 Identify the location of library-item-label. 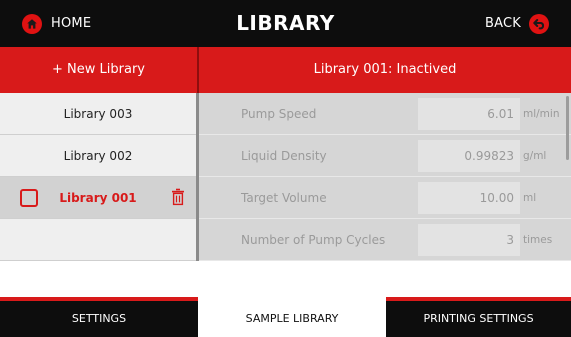
(98, 240).